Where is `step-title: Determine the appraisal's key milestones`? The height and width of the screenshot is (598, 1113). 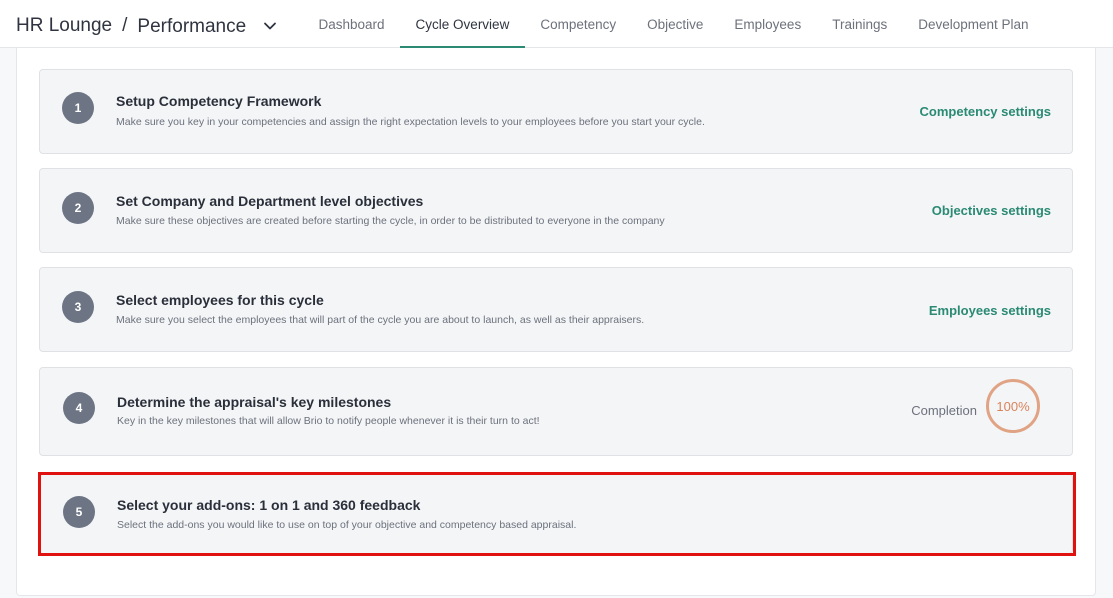
step-title: Determine the appraisal's key milestones is located at coordinates (254, 402).